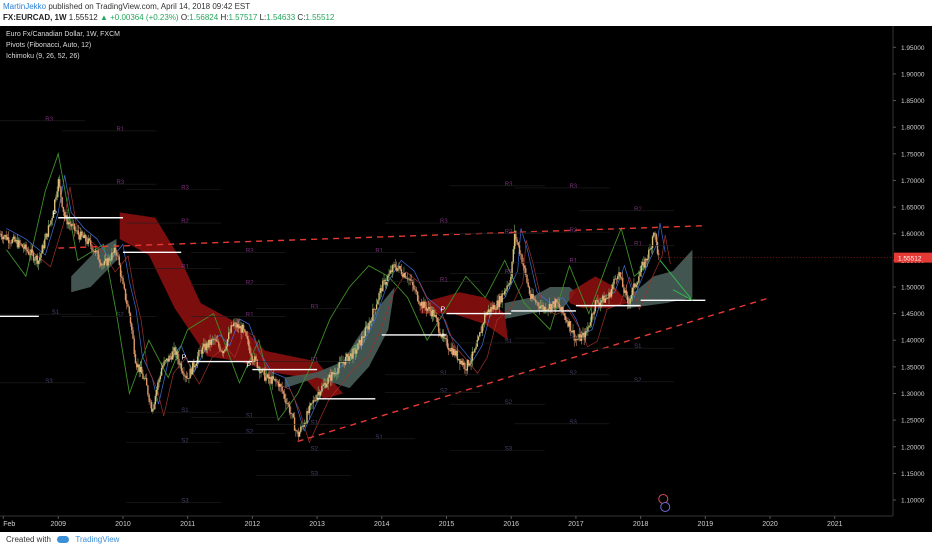 The height and width of the screenshot is (550, 932). What do you see at coordinates (63, 34) in the screenshot?
I see `legend-series: Euro Fx/Canadian Dollar, 1W, FXCM` at bounding box center [63, 34].